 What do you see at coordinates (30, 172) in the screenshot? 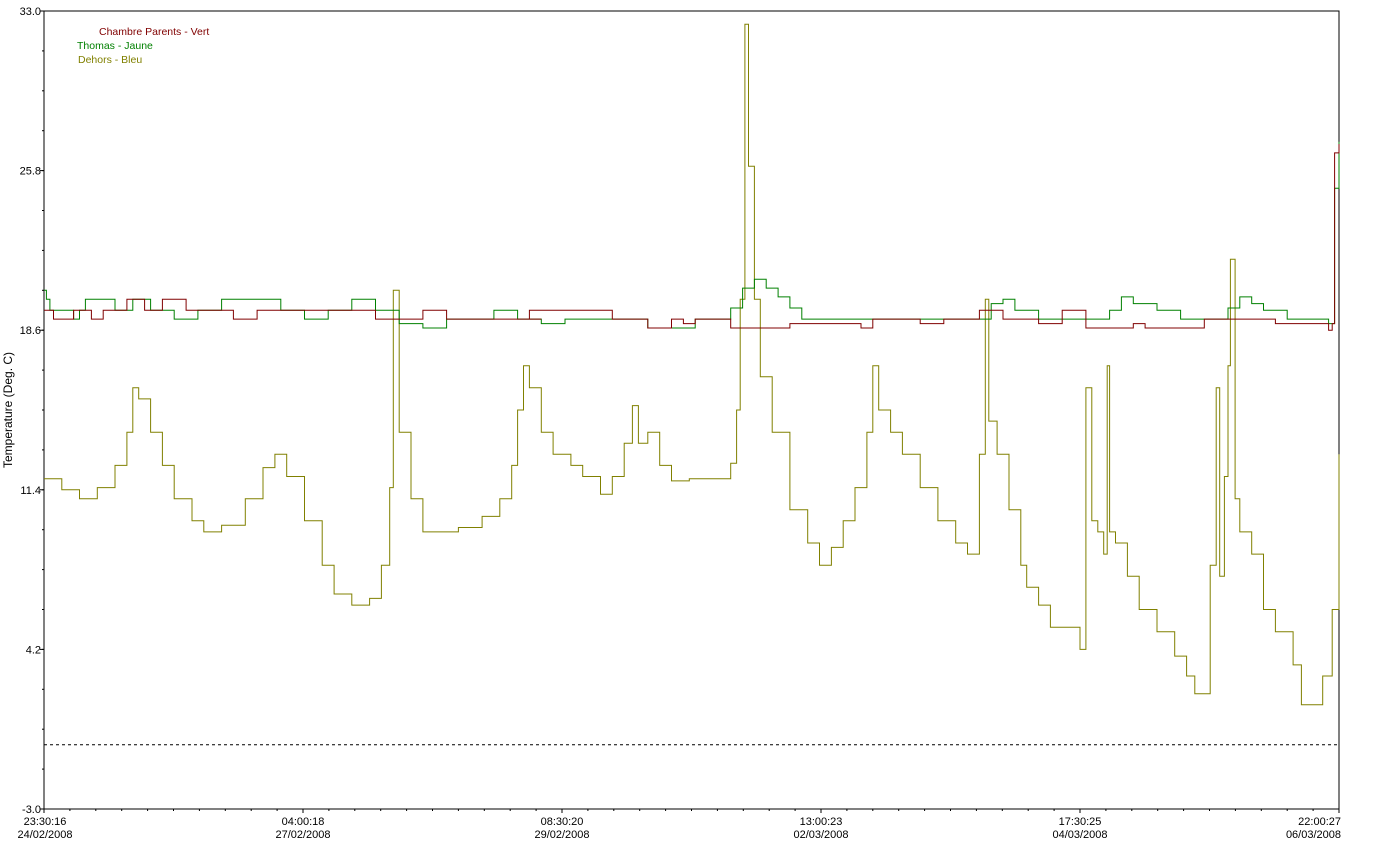
I see `y-tick-label: 25.8` at bounding box center [30, 172].